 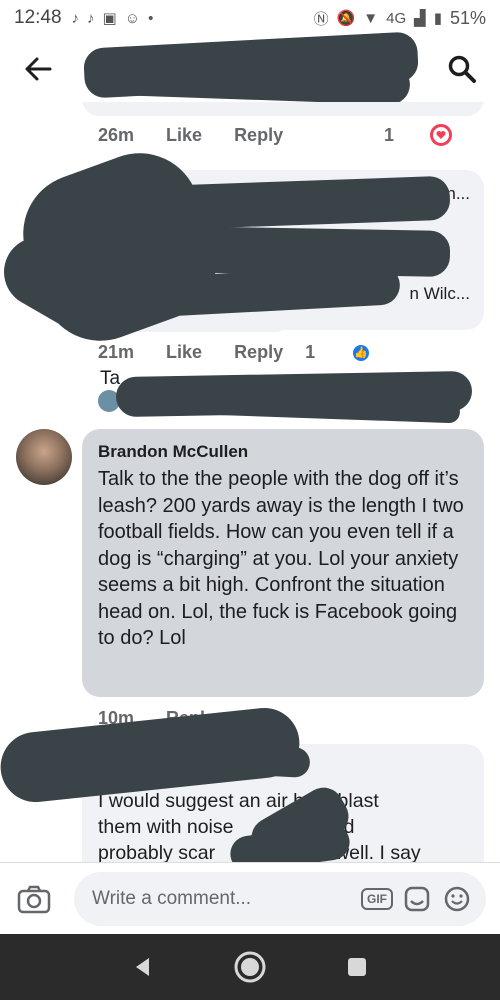 What do you see at coordinates (110, 378) in the screenshot?
I see `comment-fragment: Ta` at bounding box center [110, 378].